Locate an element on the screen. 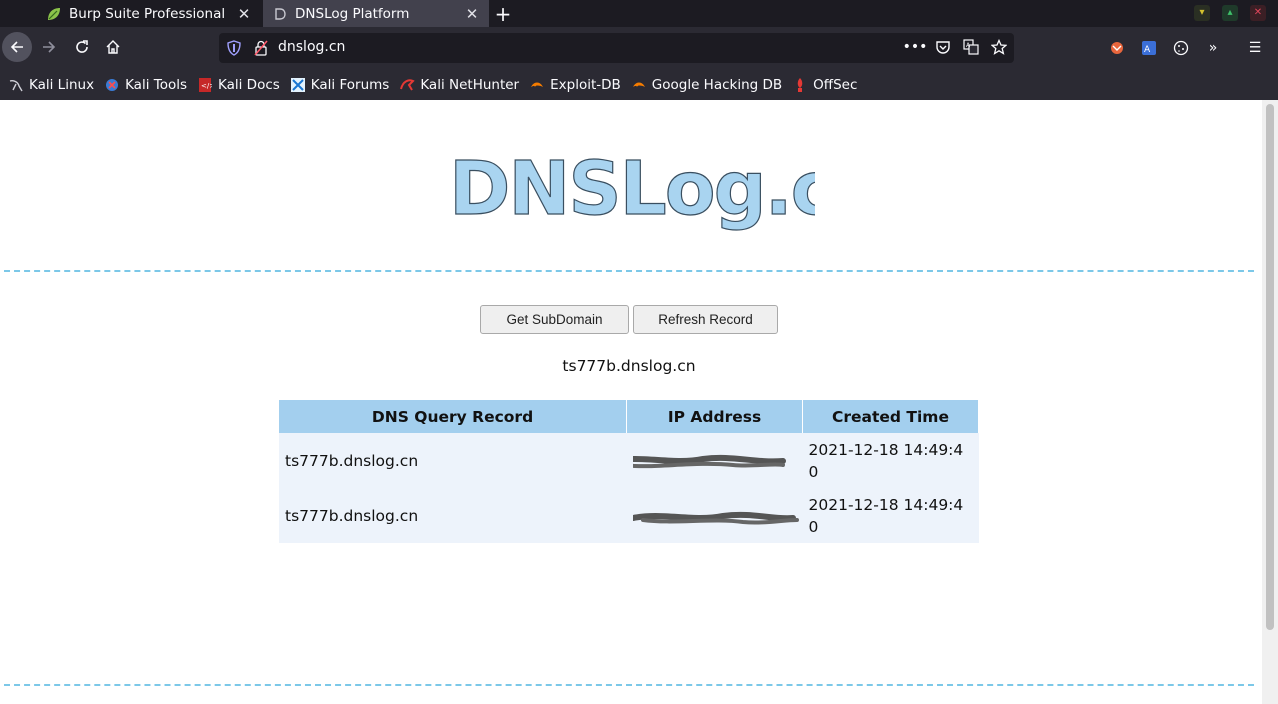 The height and width of the screenshot is (704, 1278). bookmark-kali-tools: Kali Tools is located at coordinates (145, 85).